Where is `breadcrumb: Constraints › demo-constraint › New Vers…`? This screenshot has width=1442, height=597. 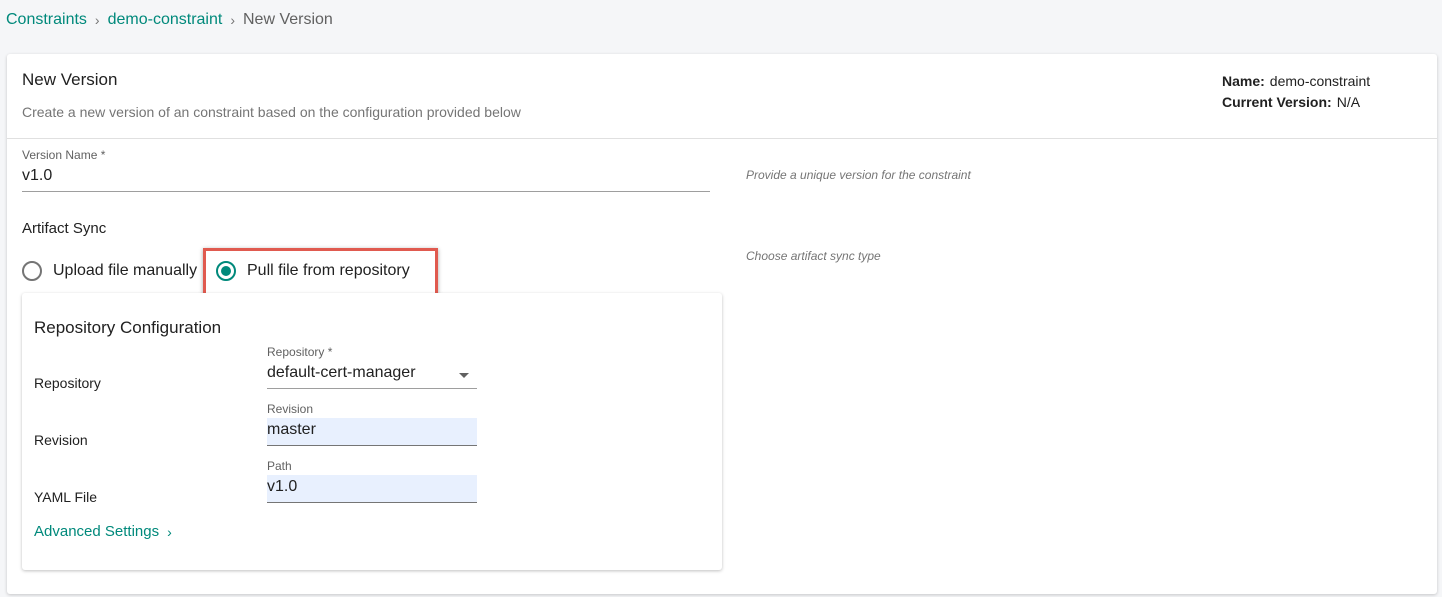 breadcrumb: Constraints › demo-constraint › New Vers… is located at coordinates (169, 20).